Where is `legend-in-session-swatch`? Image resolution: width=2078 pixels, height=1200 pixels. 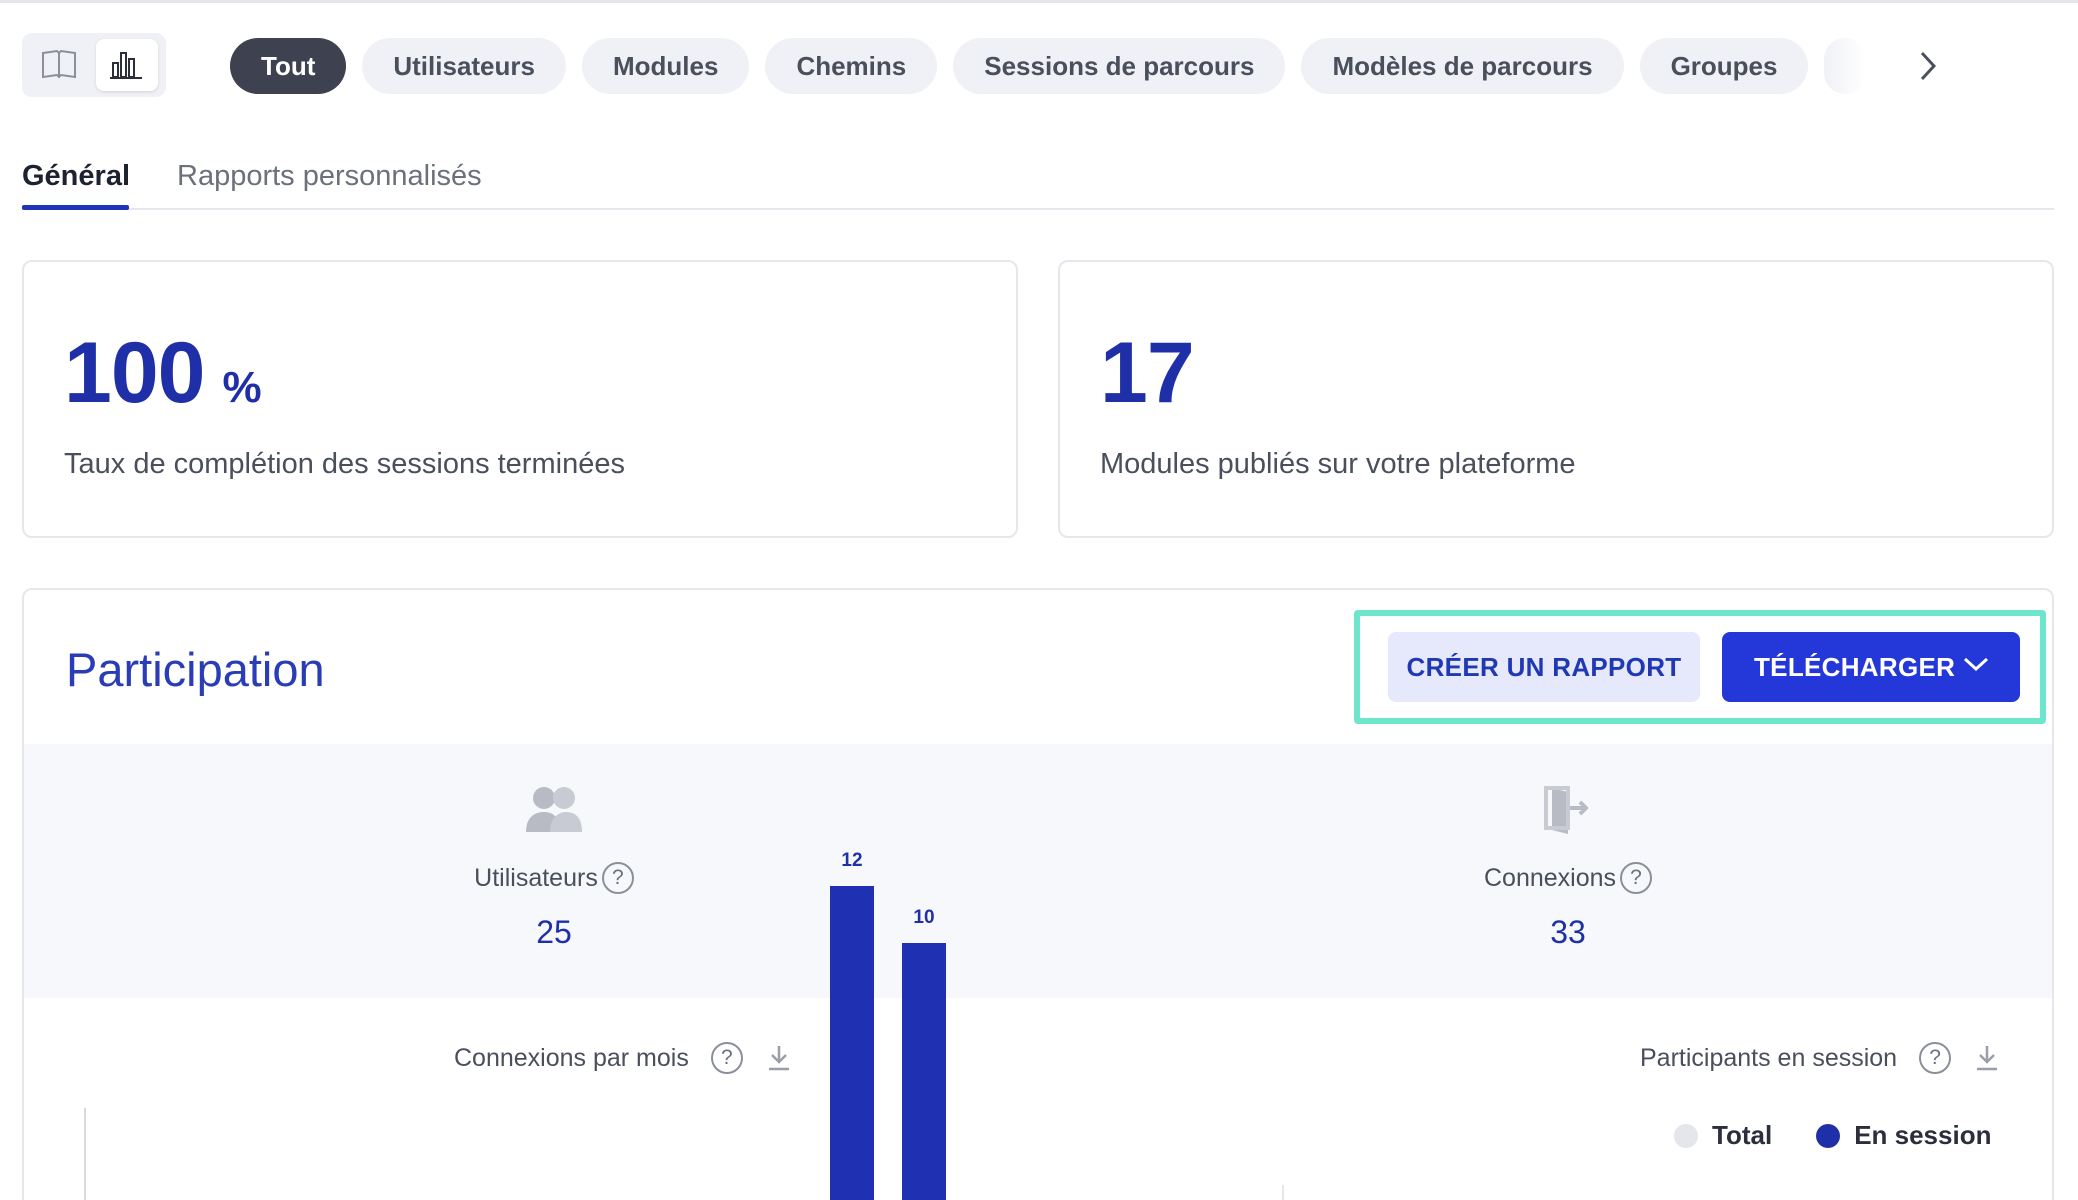
legend-in-session-swatch is located at coordinates (1828, 1135).